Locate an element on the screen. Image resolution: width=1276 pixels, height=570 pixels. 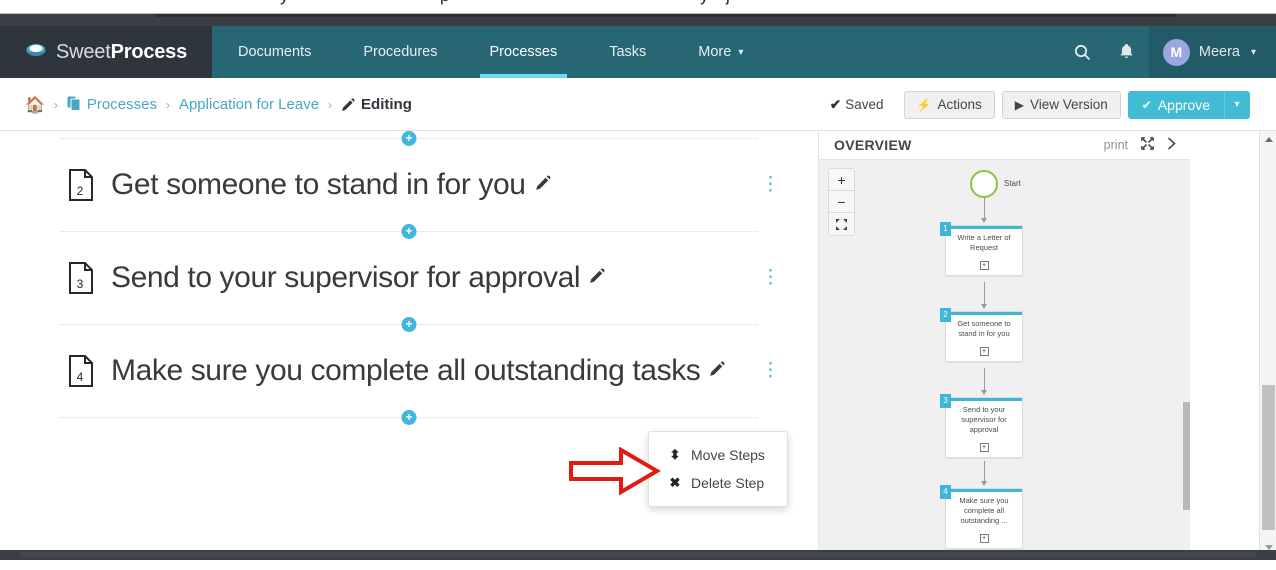
chevron-right-icon is located at coordinates (1171, 145).